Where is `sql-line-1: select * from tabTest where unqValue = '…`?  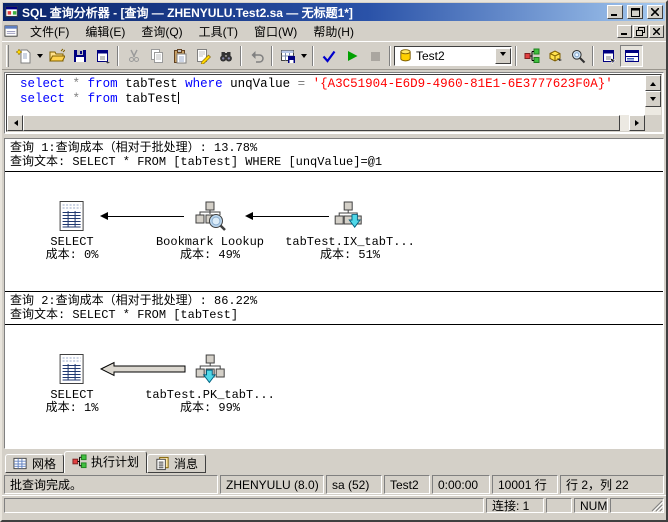
sql-line-1: select * from tabTest where unqValue = '… is located at coordinates (316, 84).